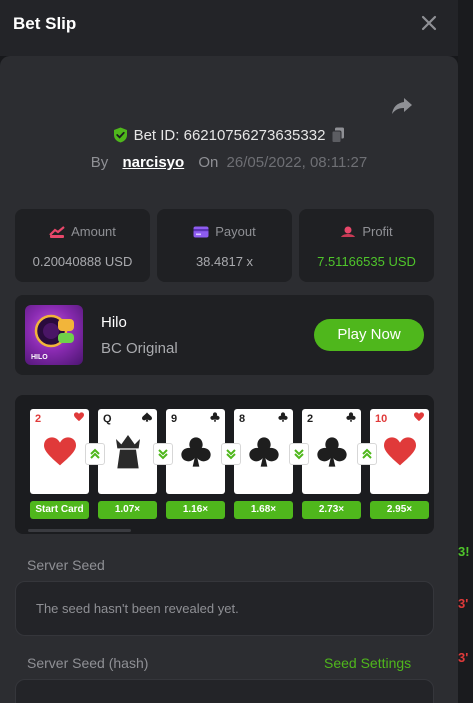 This screenshot has width=473, height=703. I want to click on card-rank: Q, so click(107, 419).